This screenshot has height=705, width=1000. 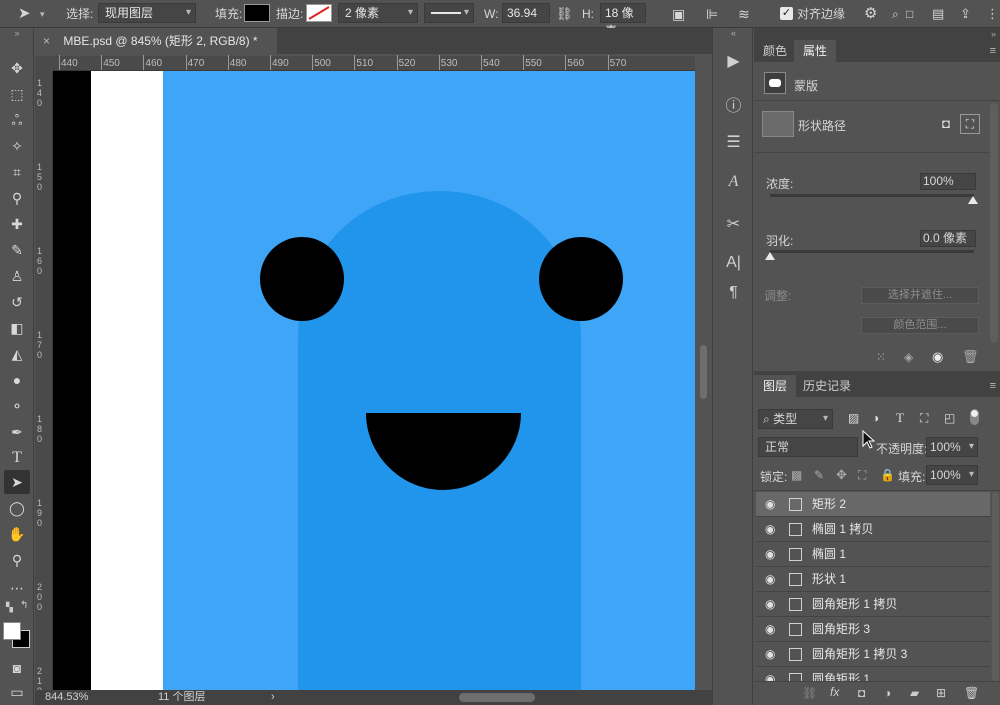 What do you see at coordinates (829, 554) in the screenshot?
I see `layer-name: 椭圆 1` at bounding box center [829, 554].